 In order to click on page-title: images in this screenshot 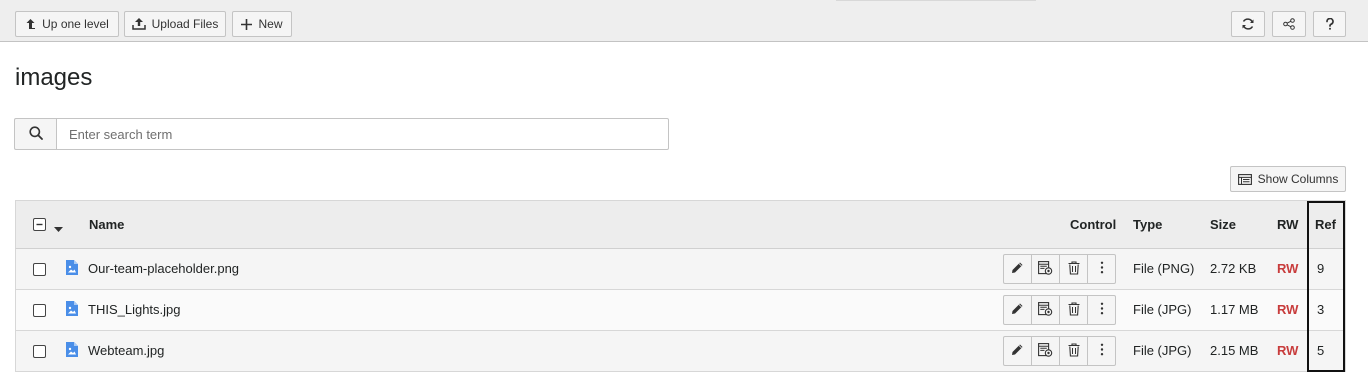, I will do `click(54, 77)`.